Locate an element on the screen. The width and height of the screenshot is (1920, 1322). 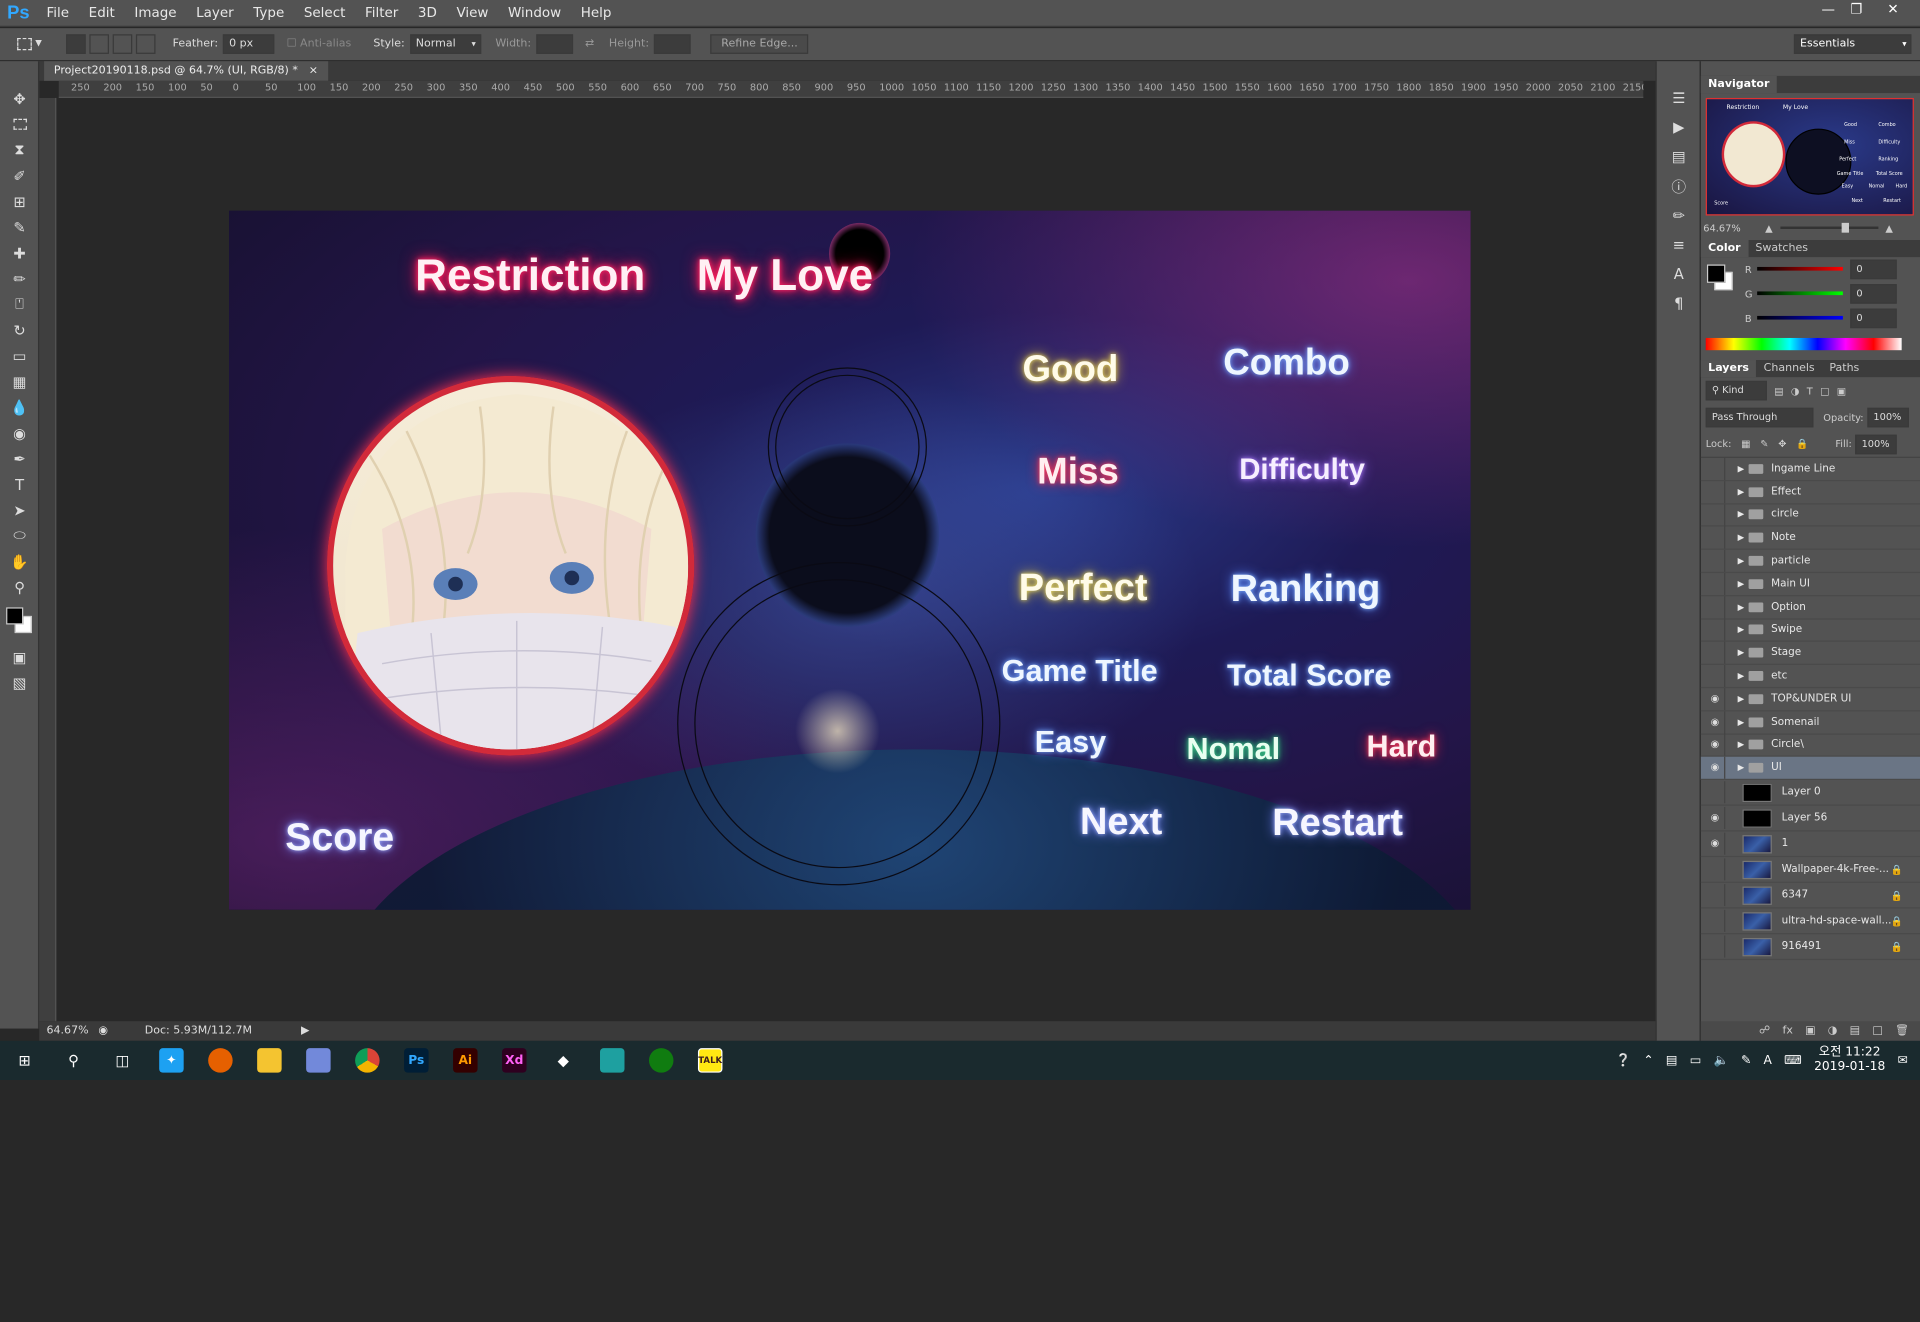
firefox-app-icon is located at coordinates (220, 1060).